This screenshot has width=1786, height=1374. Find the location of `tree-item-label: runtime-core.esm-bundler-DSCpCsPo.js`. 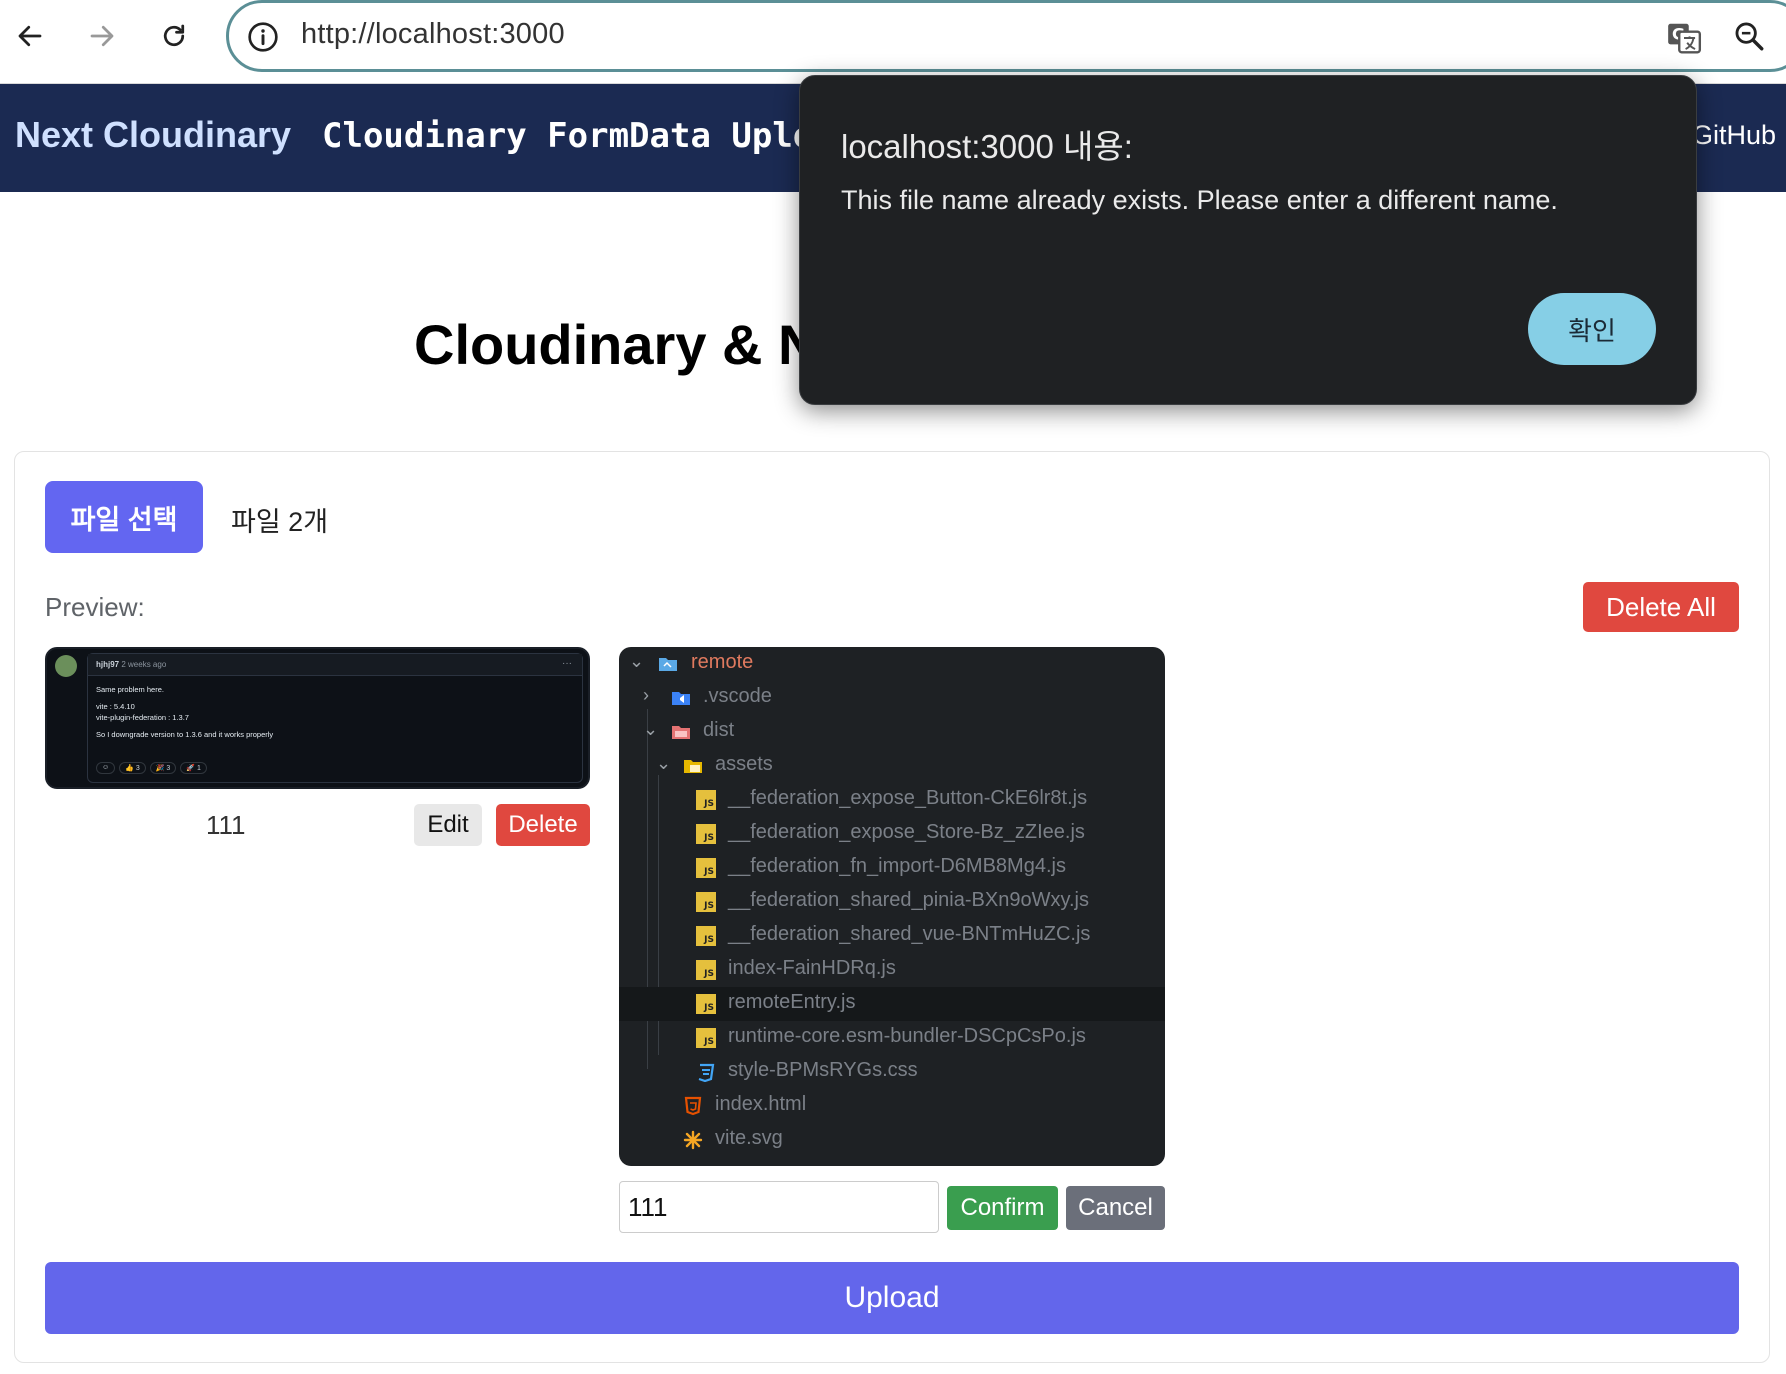

tree-item-label: runtime-core.esm-bundler-DSCpCsPo.js is located at coordinates (907, 1036).